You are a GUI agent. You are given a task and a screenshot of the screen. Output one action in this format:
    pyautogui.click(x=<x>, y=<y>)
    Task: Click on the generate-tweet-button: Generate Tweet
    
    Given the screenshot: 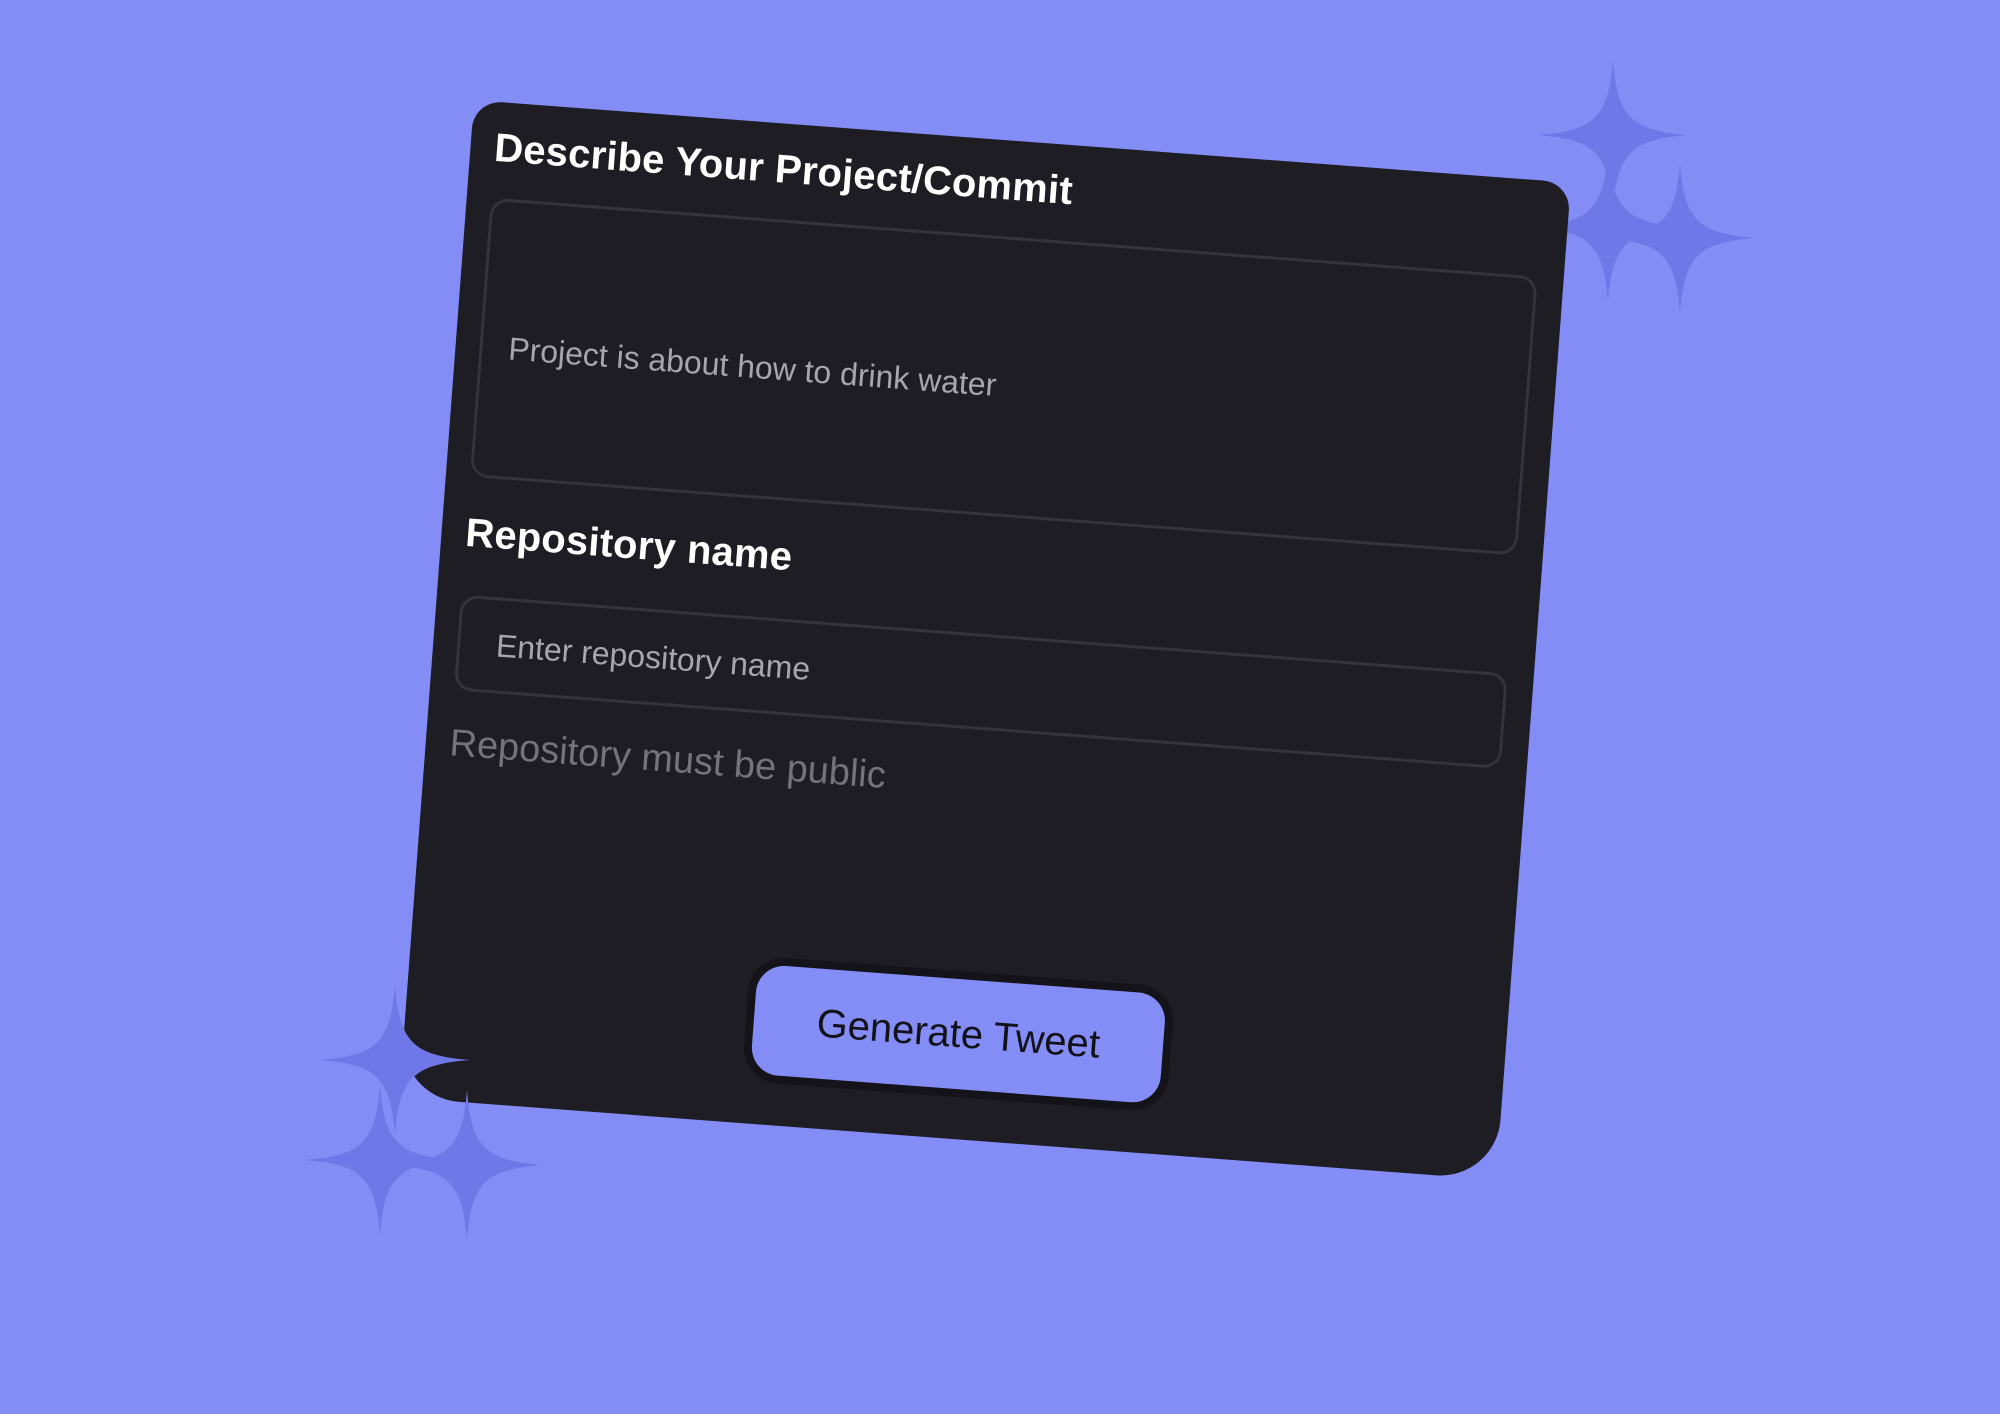 What is the action you would take?
    pyautogui.click(x=958, y=1034)
    